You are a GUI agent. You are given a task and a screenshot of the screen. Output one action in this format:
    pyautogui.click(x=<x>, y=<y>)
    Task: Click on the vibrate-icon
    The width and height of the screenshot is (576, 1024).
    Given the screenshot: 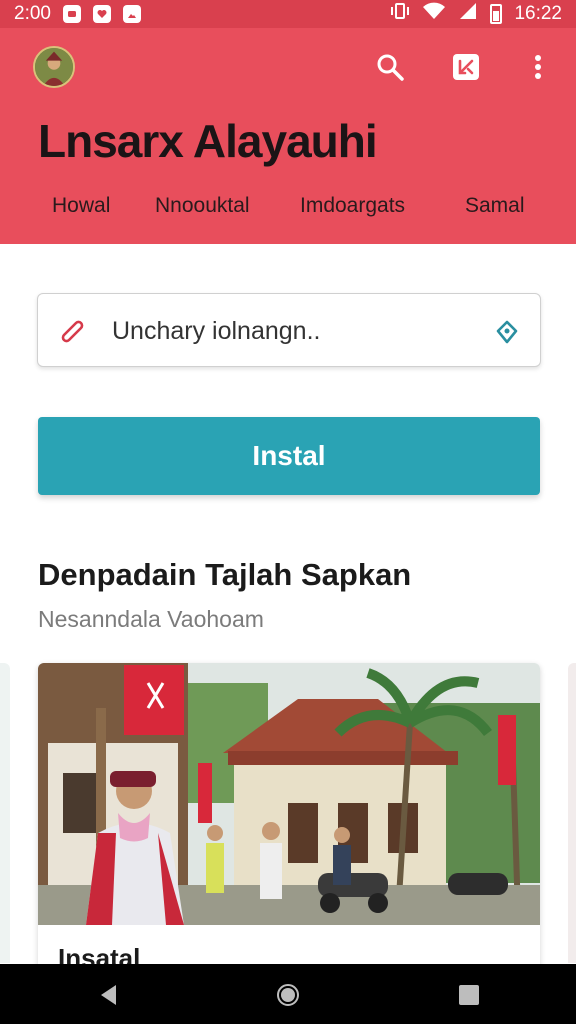 What is the action you would take?
    pyautogui.click(x=400, y=14)
    